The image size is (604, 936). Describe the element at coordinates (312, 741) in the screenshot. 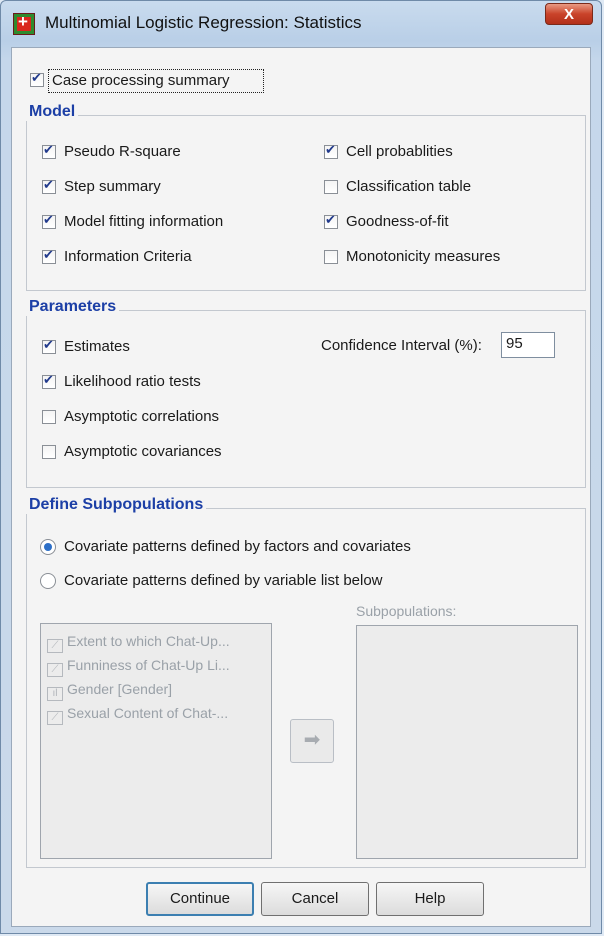

I see `move-right-arrow-button: ➡` at that location.